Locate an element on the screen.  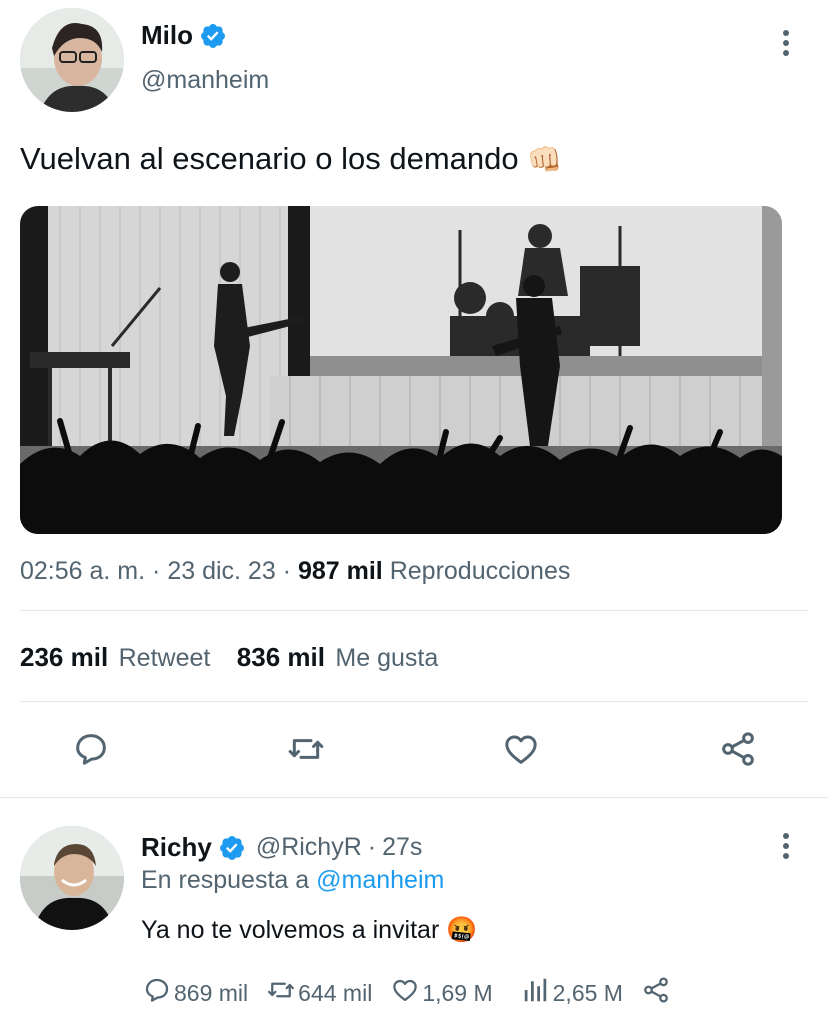
reply-time: 27s is located at coordinates (402, 847).